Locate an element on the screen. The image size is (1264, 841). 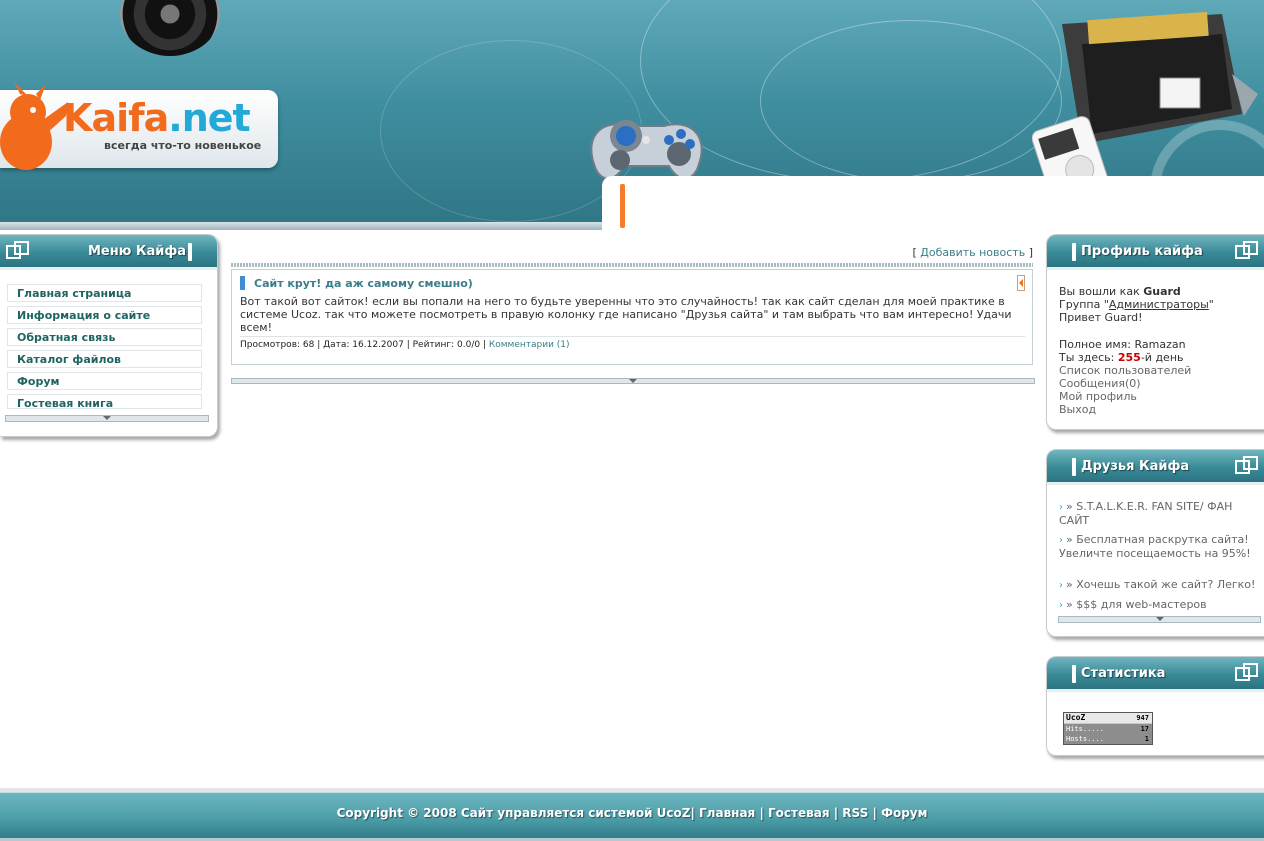
site-logo: Kaifa.net is located at coordinates (157, 118).